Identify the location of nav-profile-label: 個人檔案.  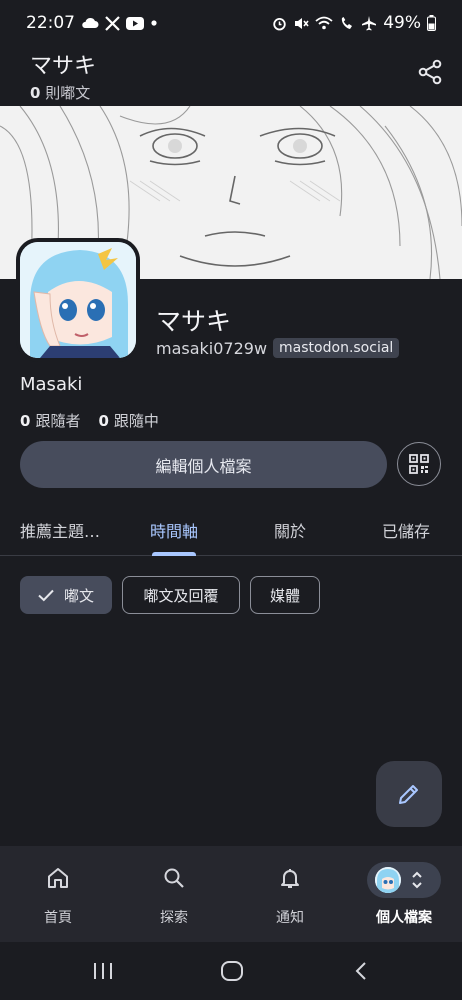
(404, 918).